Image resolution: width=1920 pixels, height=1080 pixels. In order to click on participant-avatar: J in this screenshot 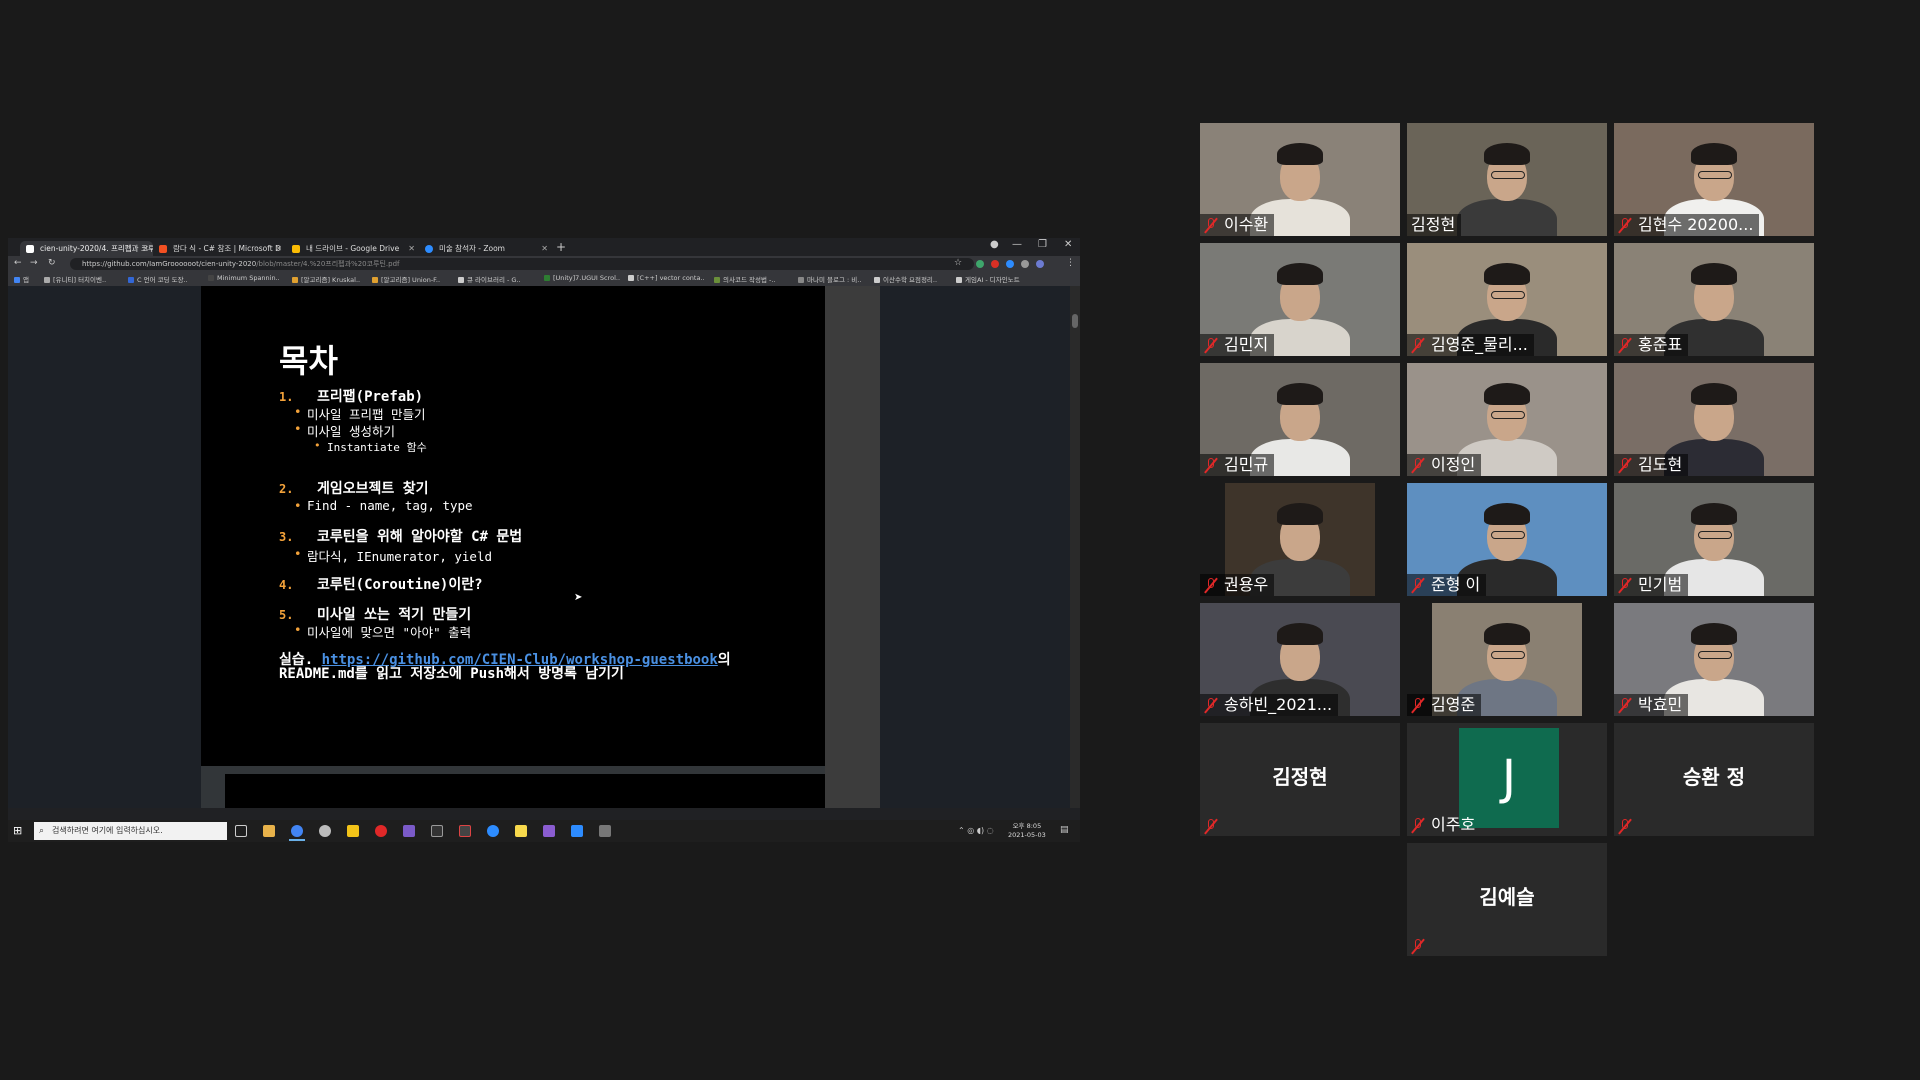, I will do `click(1509, 778)`.